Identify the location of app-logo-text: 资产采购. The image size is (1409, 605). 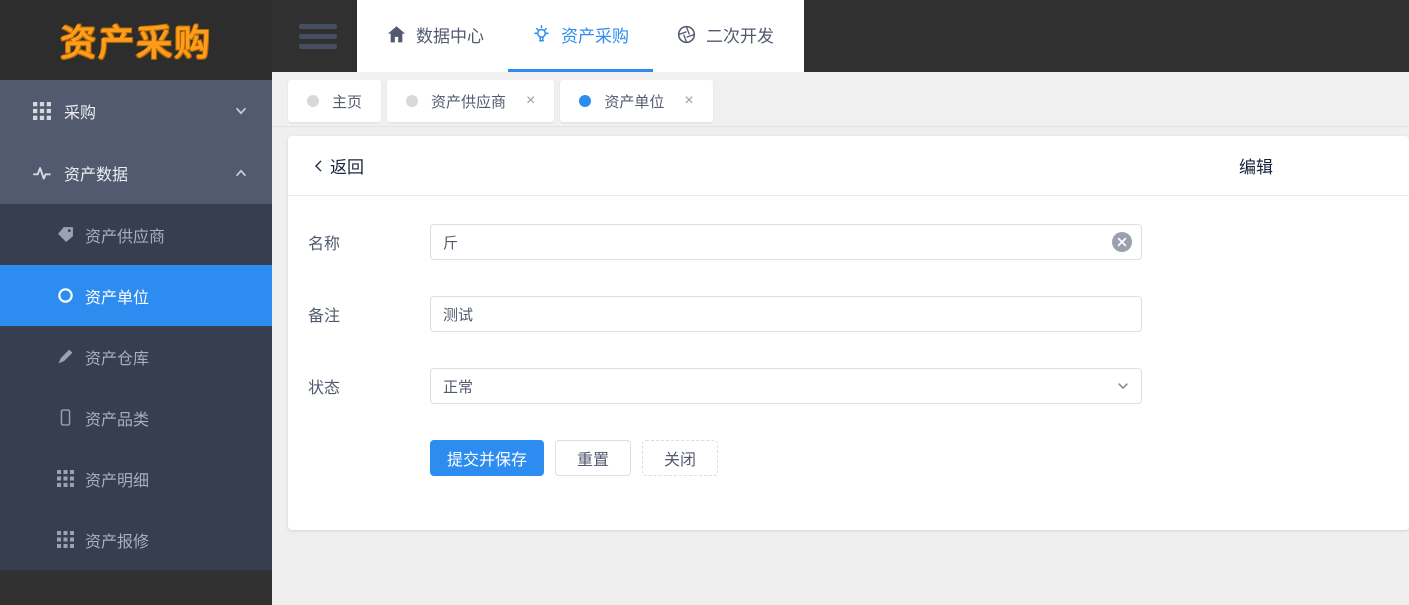
(135, 42).